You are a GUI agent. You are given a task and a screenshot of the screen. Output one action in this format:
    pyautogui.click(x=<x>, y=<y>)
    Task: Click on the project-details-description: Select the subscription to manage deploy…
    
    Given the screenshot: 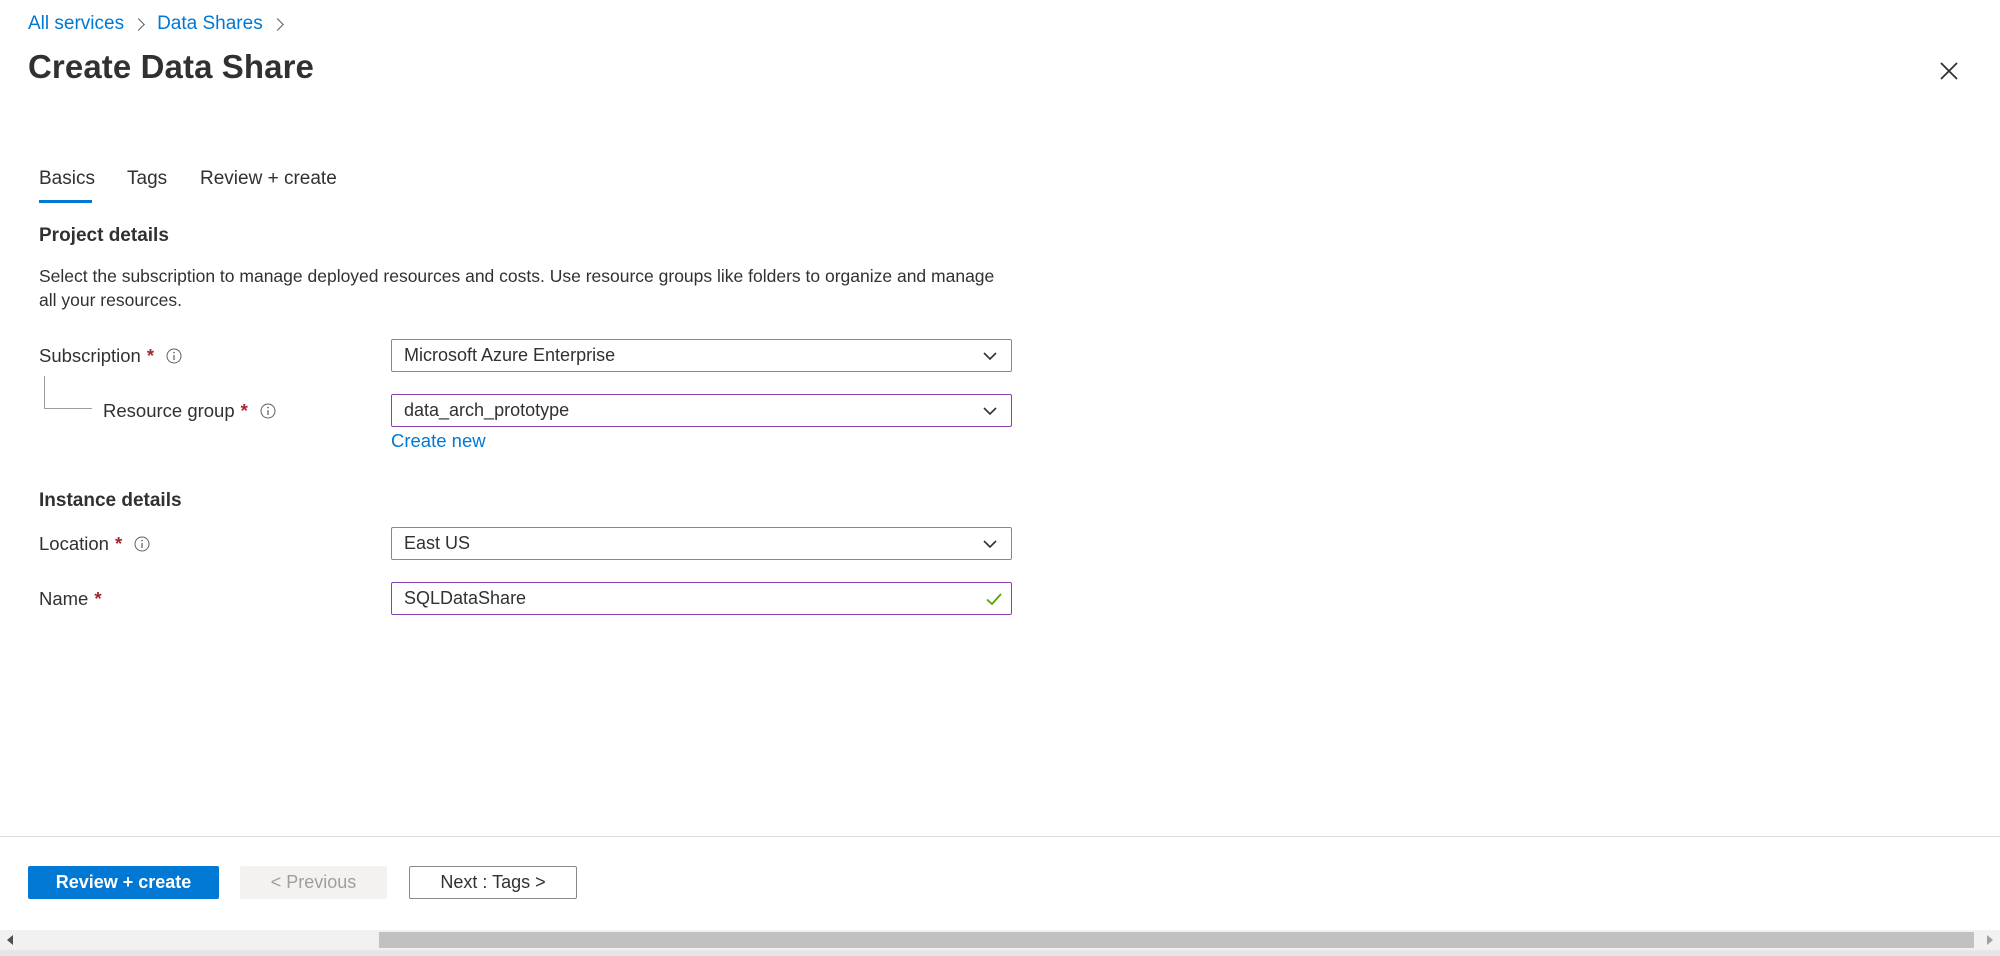 What is the action you would take?
    pyautogui.click(x=517, y=288)
    